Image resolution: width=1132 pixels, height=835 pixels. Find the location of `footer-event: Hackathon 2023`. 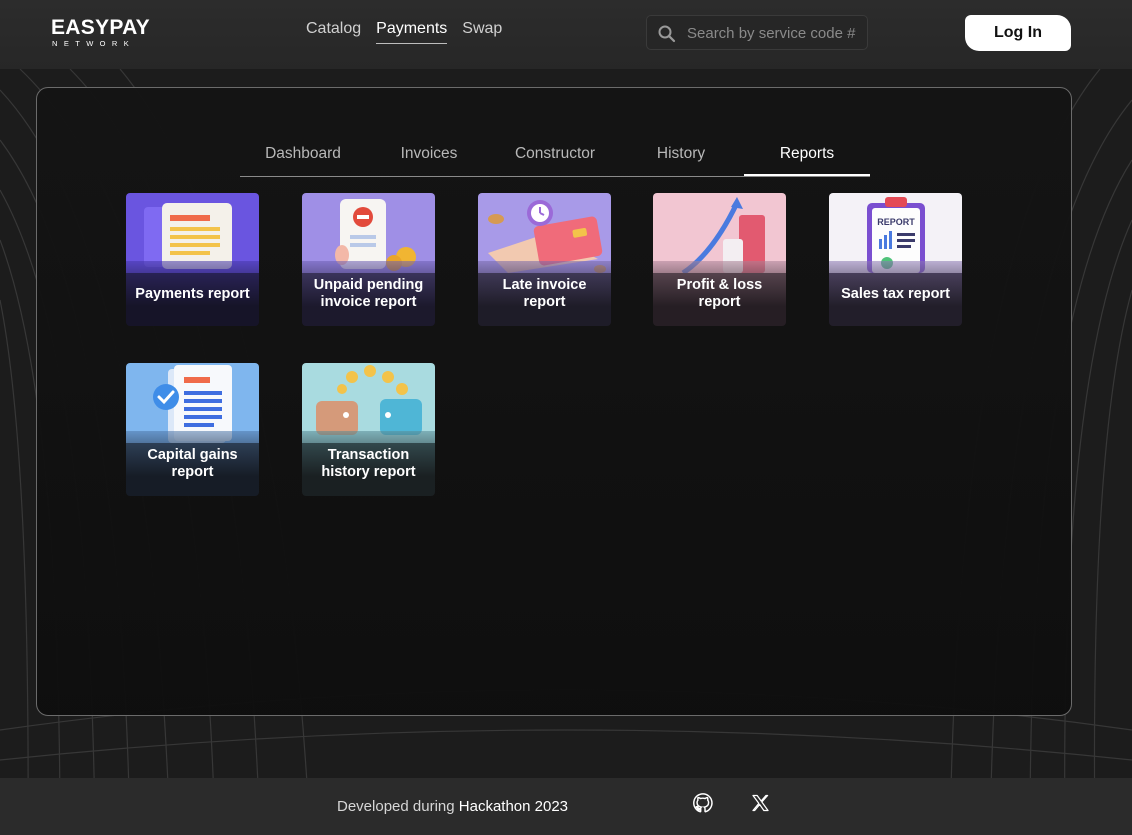

footer-event: Hackathon 2023 is located at coordinates (513, 806).